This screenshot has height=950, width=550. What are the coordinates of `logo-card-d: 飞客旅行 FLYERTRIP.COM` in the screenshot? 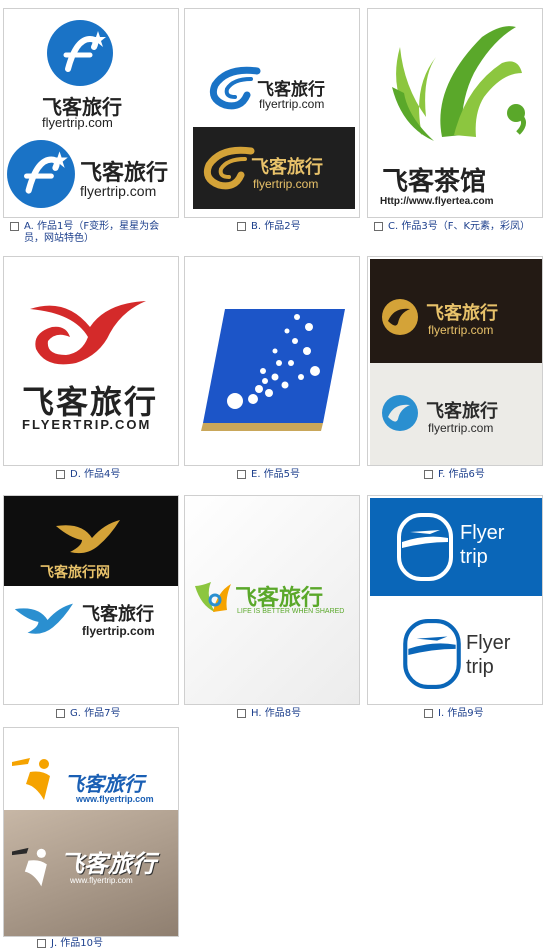 It's located at (91, 361).